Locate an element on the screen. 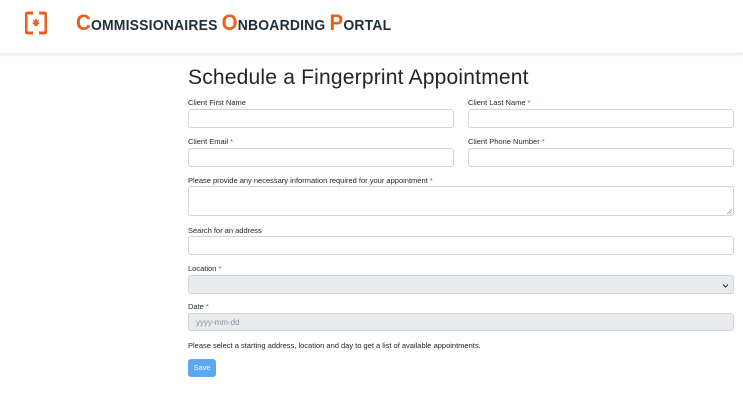  date-label: Date * is located at coordinates (198, 307).